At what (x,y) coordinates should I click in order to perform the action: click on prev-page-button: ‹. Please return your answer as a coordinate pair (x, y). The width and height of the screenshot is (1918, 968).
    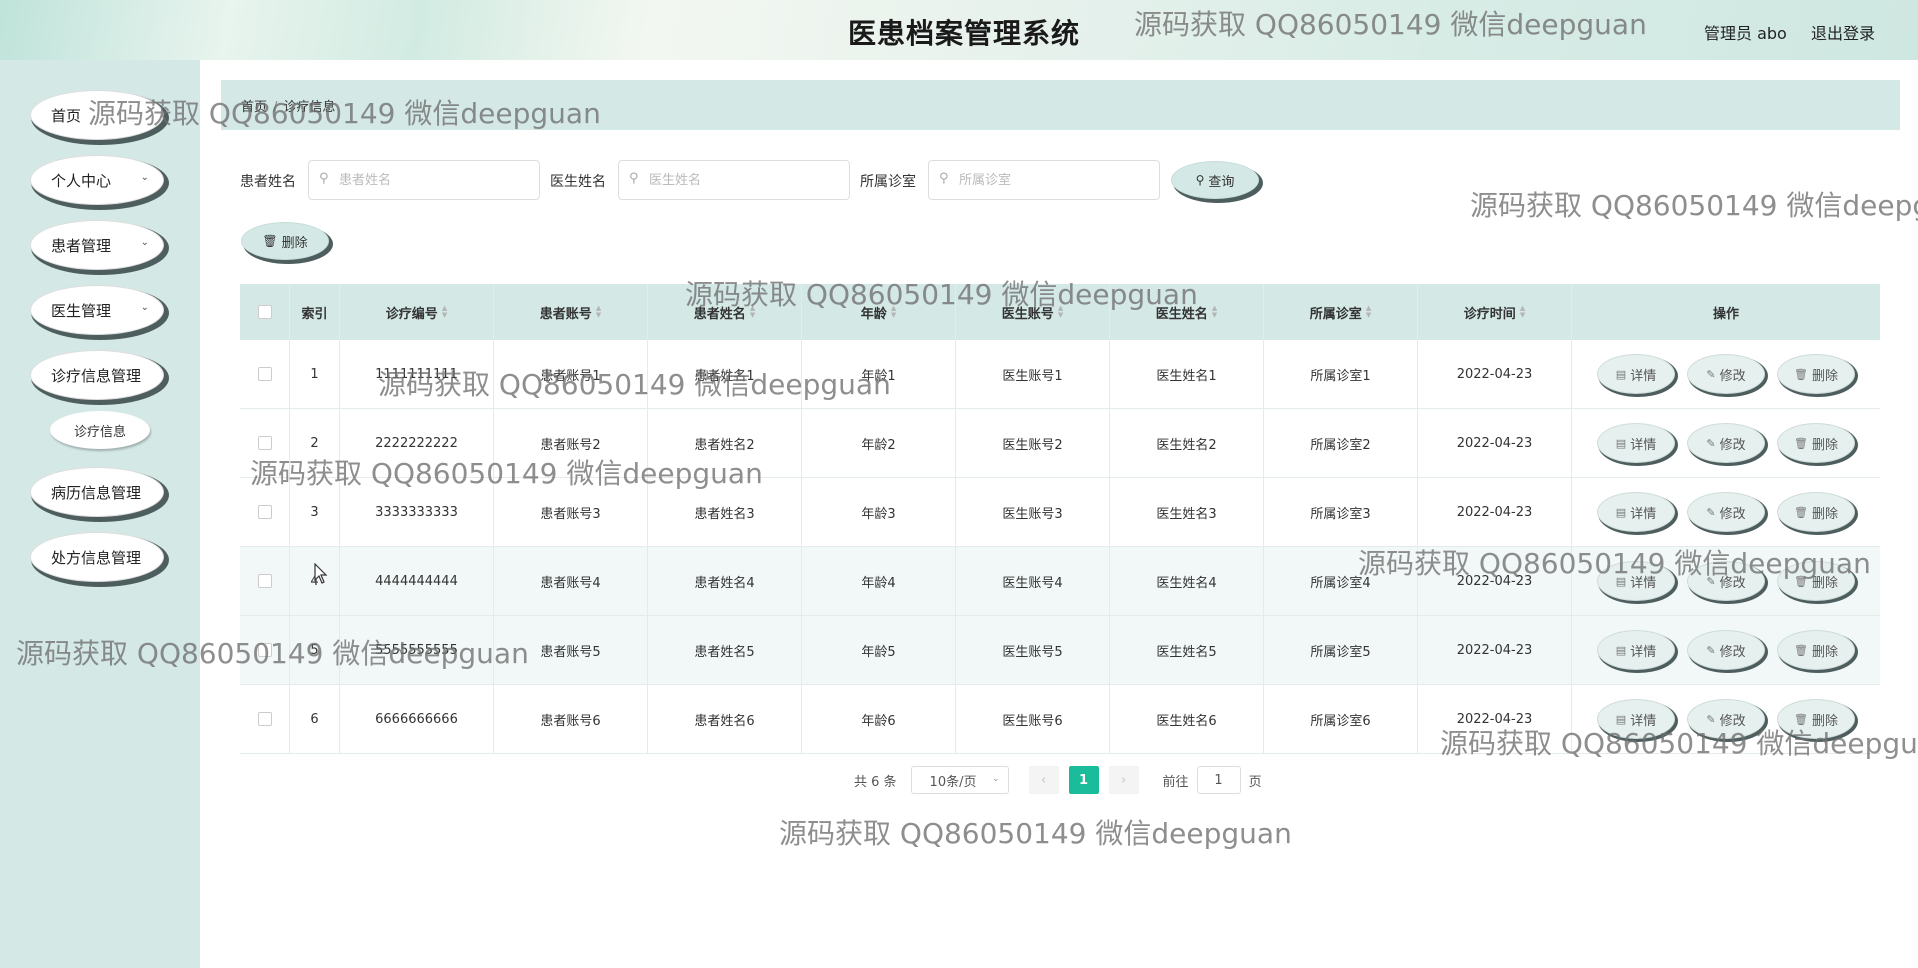
    Looking at the image, I should click on (1043, 780).